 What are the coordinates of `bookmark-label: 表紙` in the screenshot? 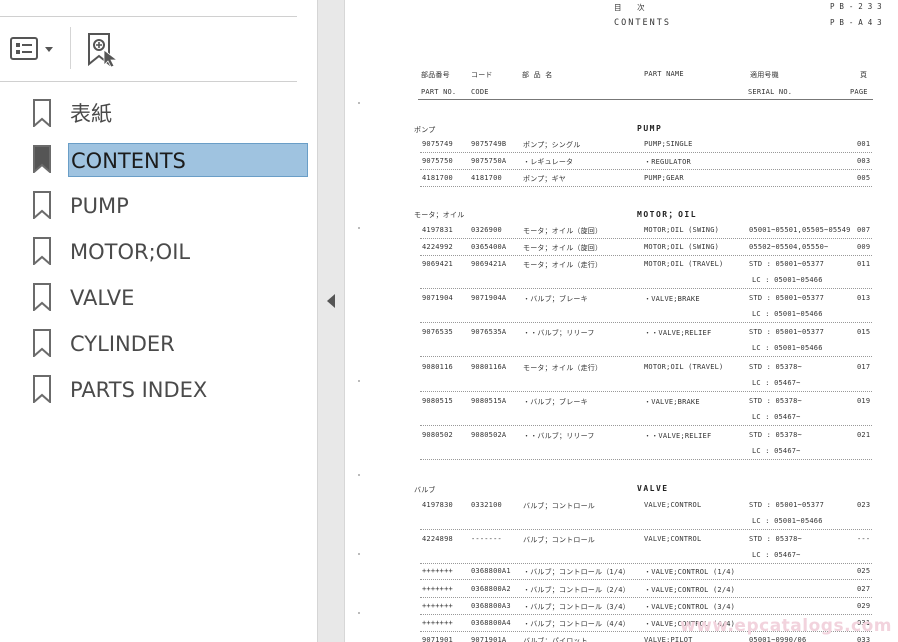 It's located at (91, 114).